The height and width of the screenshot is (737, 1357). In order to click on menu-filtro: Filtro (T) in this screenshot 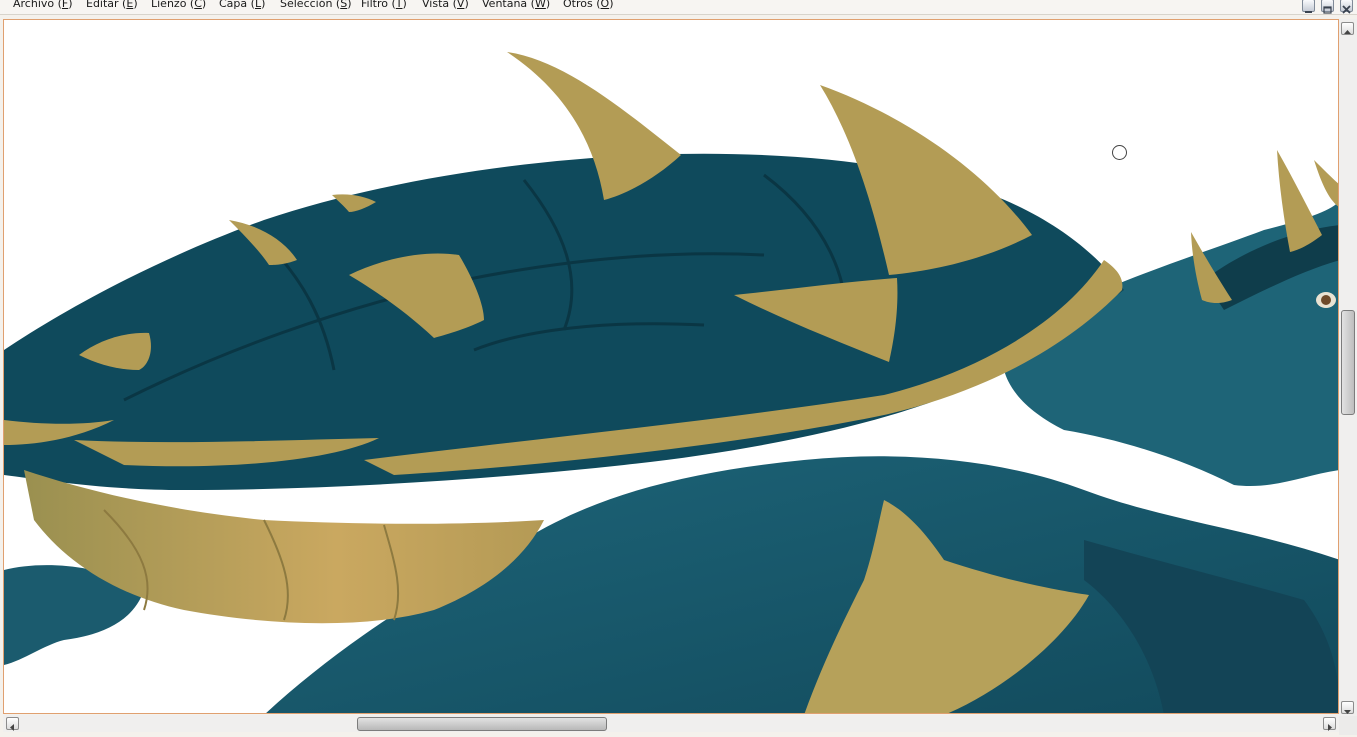, I will do `click(384, 5)`.